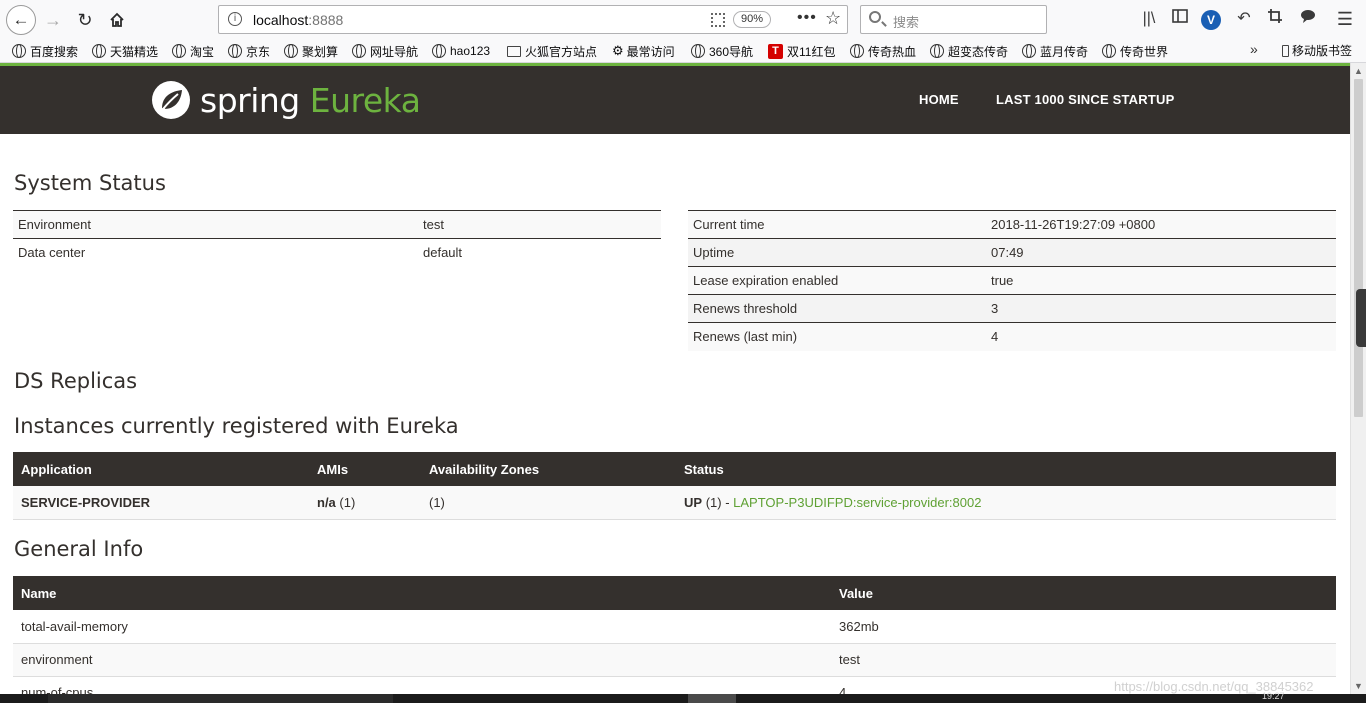  I want to click on gear-icon: ⚙, so click(618, 50).